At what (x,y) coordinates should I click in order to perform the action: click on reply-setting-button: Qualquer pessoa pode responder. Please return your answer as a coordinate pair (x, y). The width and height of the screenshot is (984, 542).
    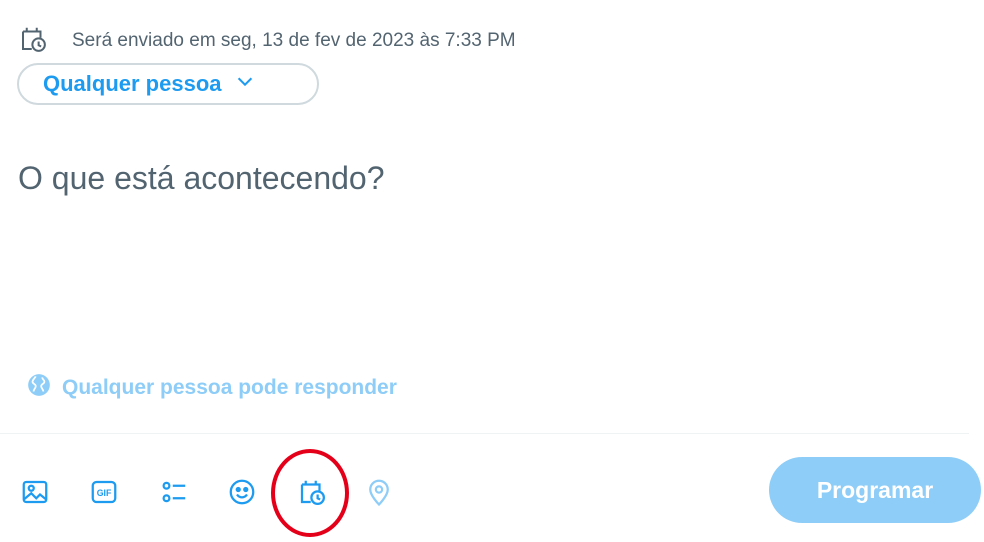
    Looking at the image, I should click on (211, 388).